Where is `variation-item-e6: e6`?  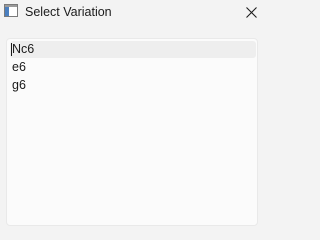
variation-item-e6: e6 is located at coordinates (133, 67).